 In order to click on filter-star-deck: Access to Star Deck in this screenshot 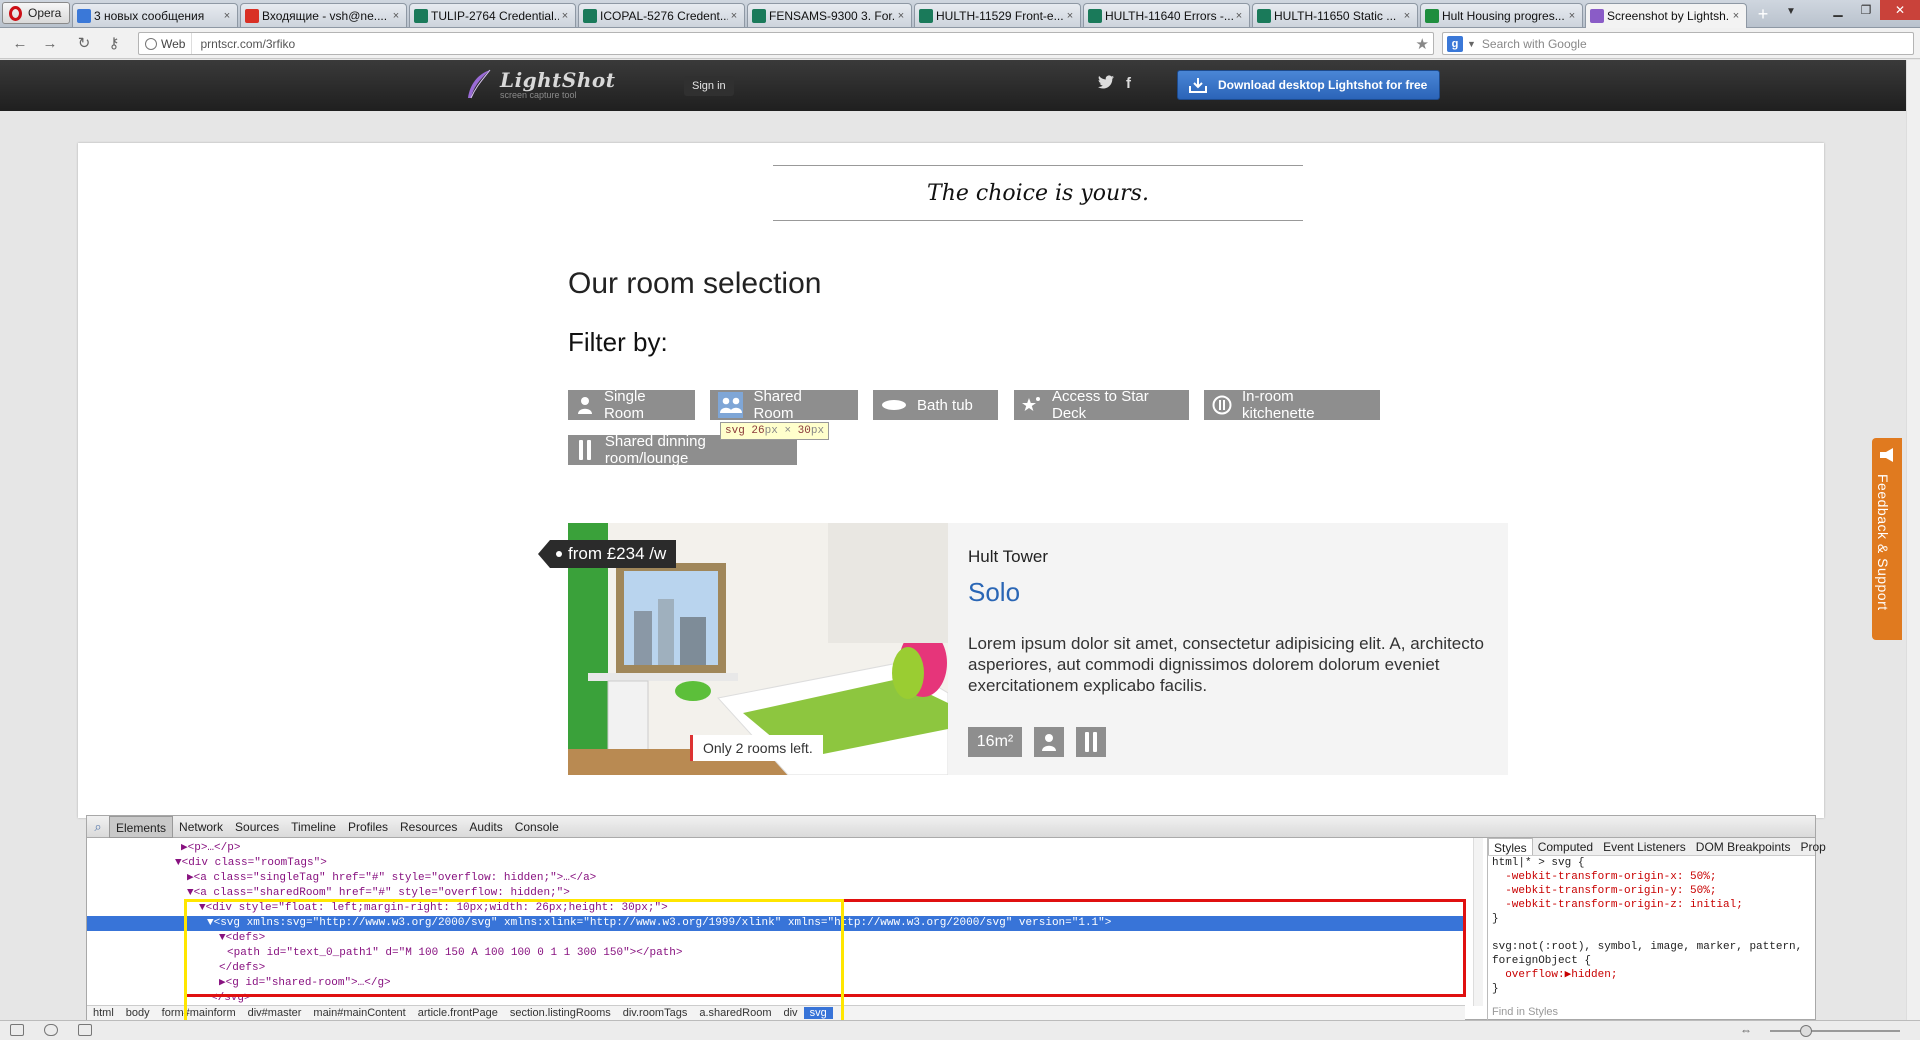, I will do `click(1101, 405)`.